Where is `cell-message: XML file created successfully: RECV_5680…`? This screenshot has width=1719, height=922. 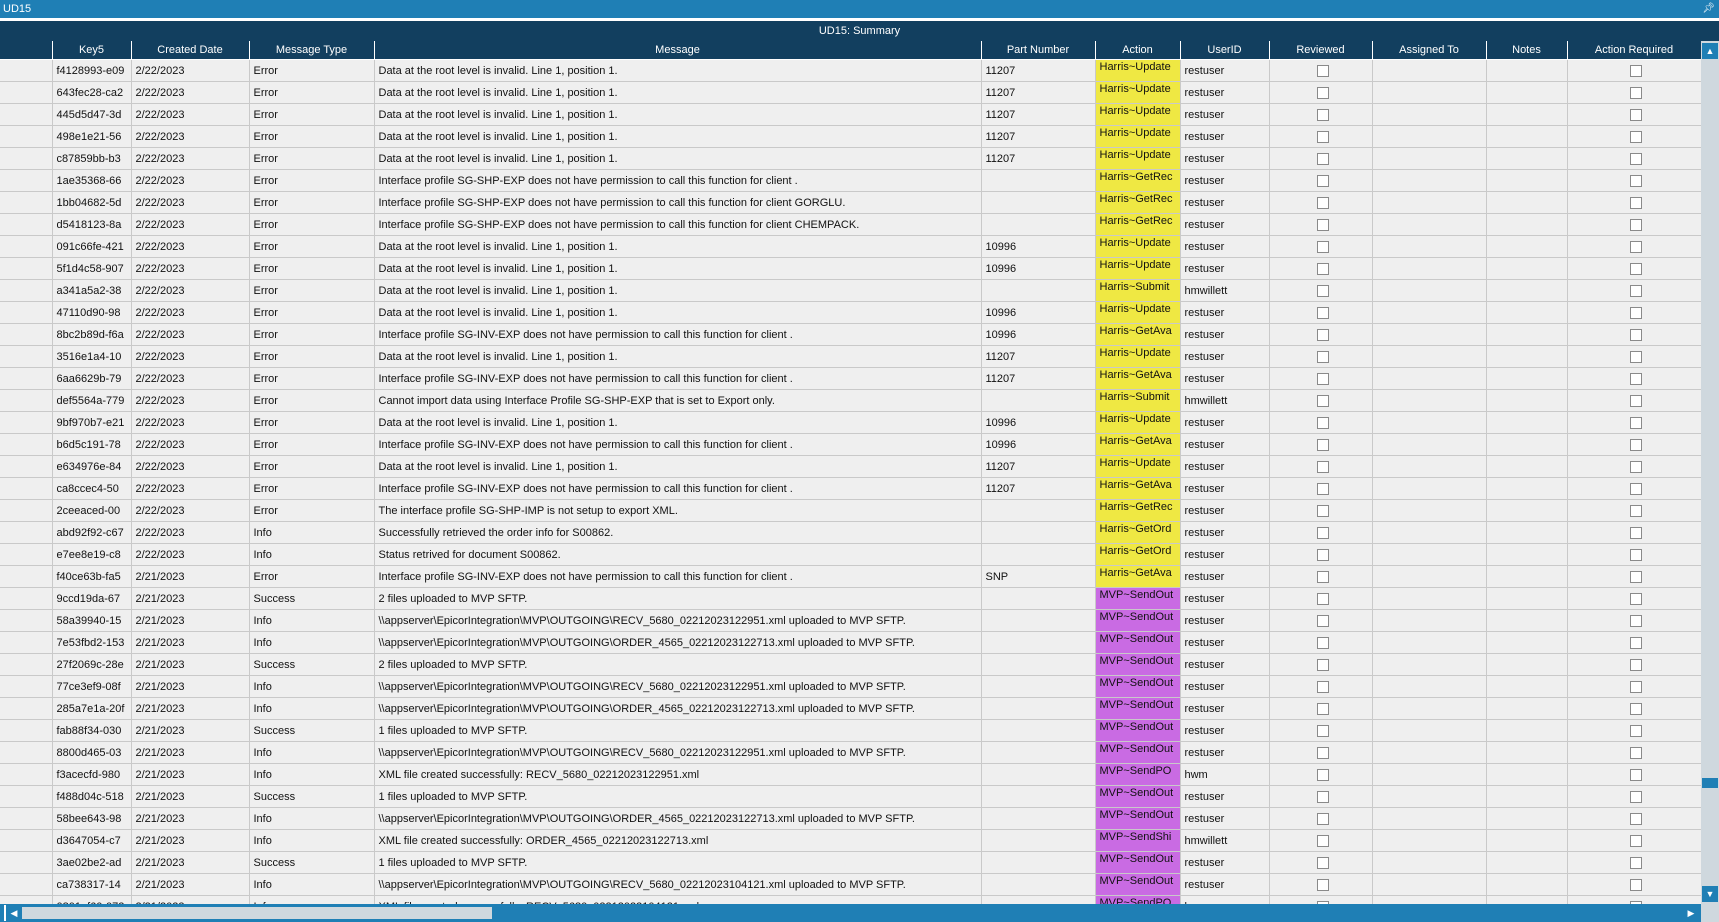 cell-message: XML file created successfully: RECV_5680… is located at coordinates (678, 899).